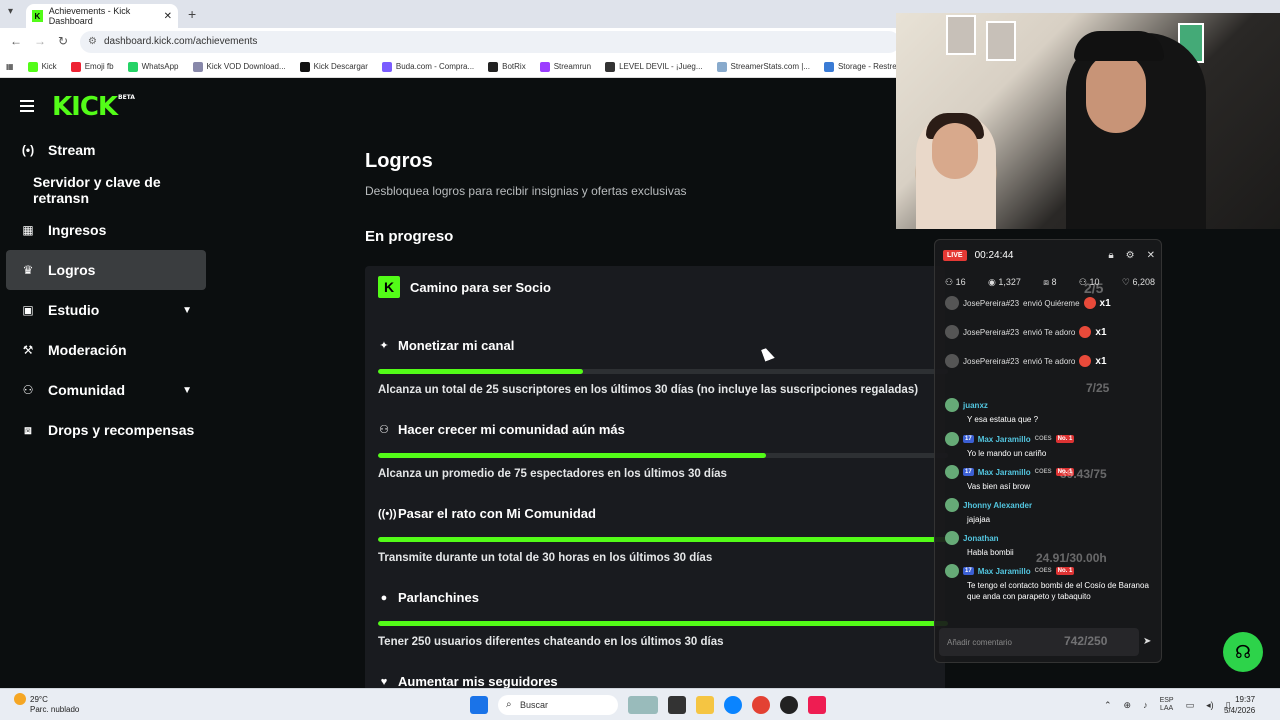 The height and width of the screenshot is (720, 1280). I want to click on browser-tab: K Achievements - Kick Dashboard ✕, so click(102, 16).